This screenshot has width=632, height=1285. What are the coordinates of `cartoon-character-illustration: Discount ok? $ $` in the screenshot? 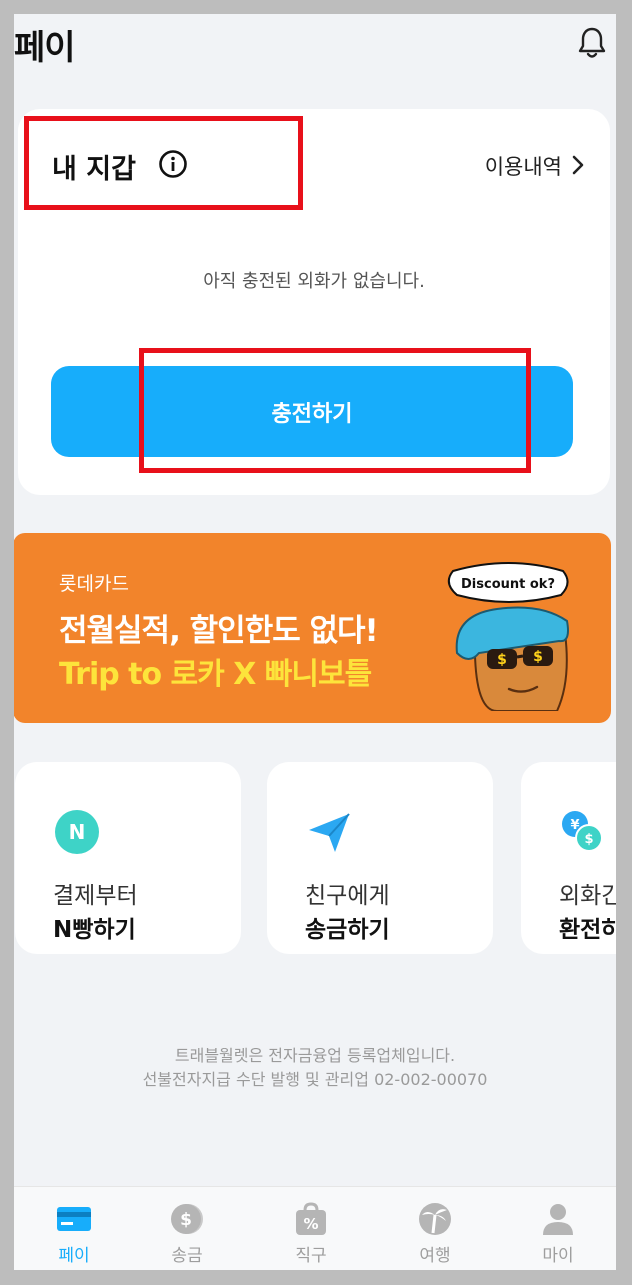 It's located at (508, 636).